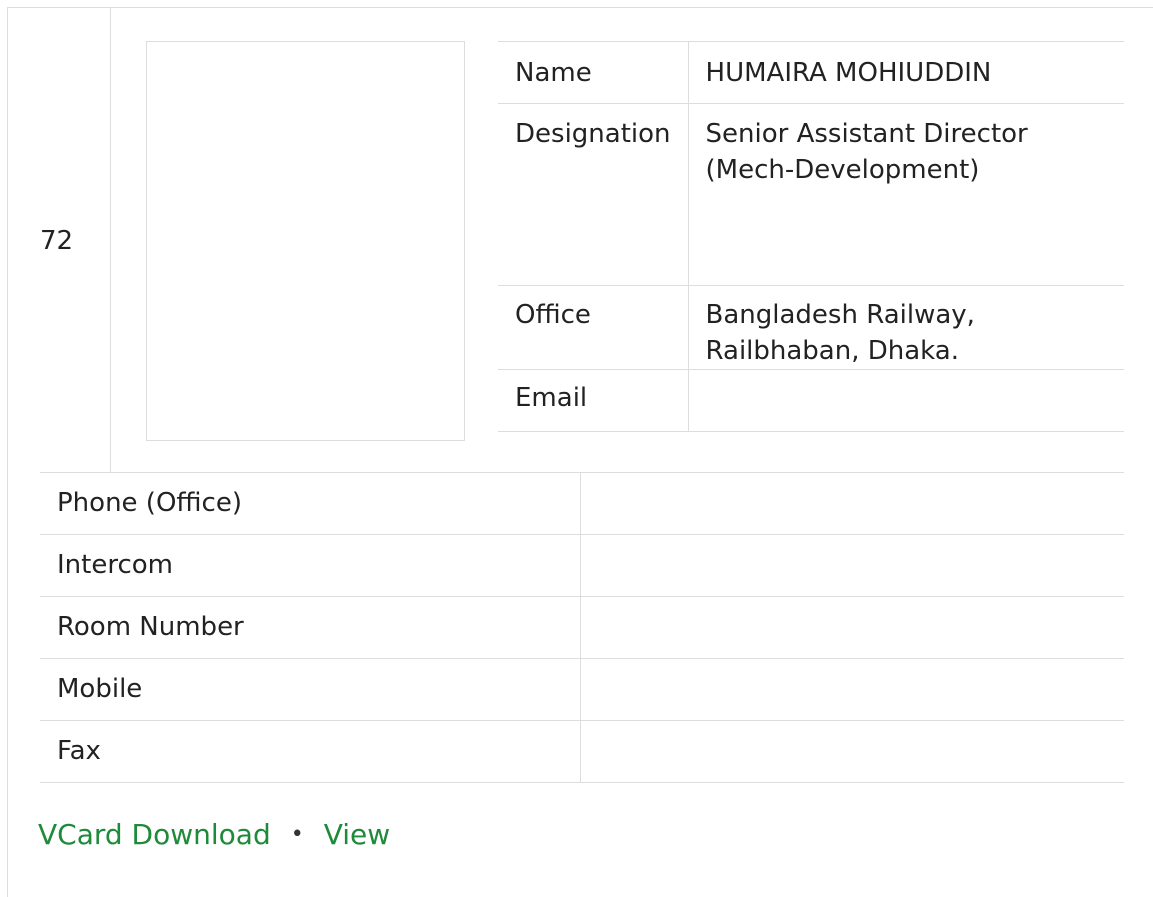 The width and height of the screenshot is (1153, 897). I want to click on entry-links: VCard Download • View, so click(214, 836).